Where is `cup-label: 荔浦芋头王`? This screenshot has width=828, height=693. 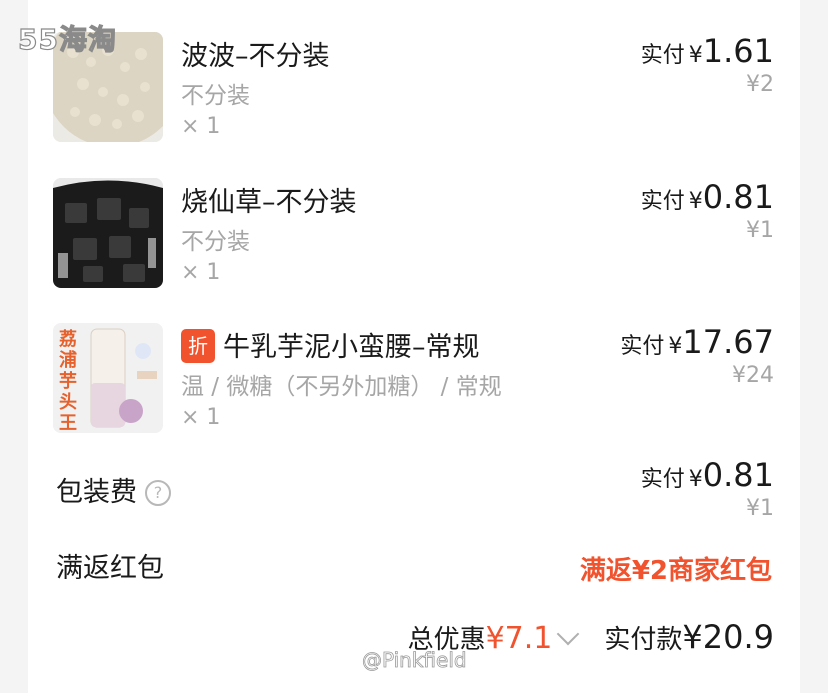
cup-label: 荔浦芋头王 is located at coordinates (68, 381).